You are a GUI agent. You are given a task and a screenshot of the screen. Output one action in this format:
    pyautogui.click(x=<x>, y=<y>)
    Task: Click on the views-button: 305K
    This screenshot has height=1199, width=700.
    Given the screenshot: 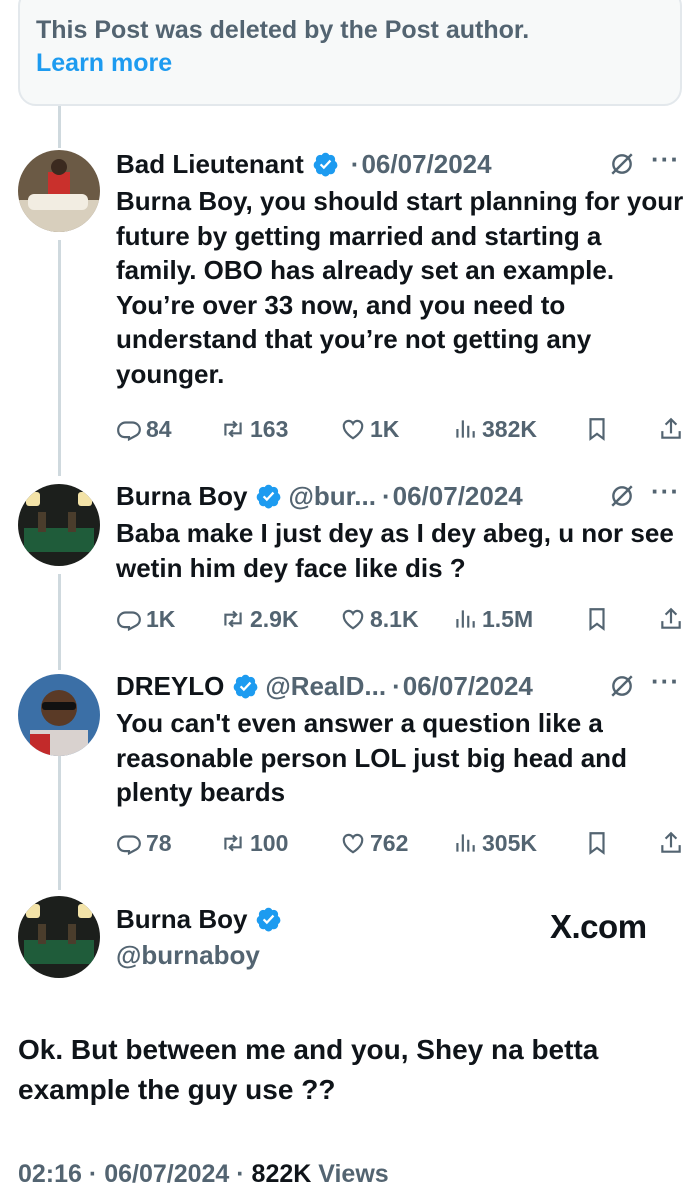 What is the action you would take?
    pyautogui.click(x=518, y=843)
    